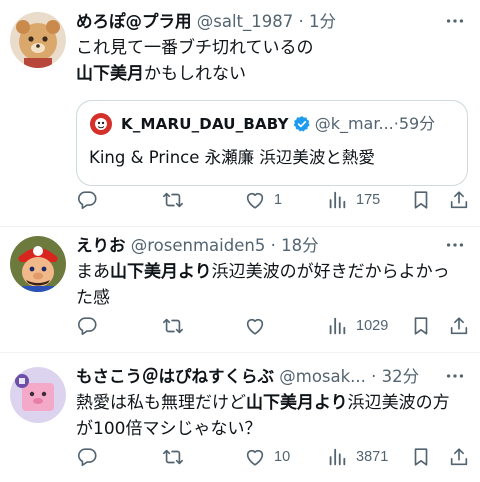  I want to click on tweet-text: 熱愛は私も無理だけど山下美月より浜辺美波の方 が100倍マシじゃない？, so click(272, 416).